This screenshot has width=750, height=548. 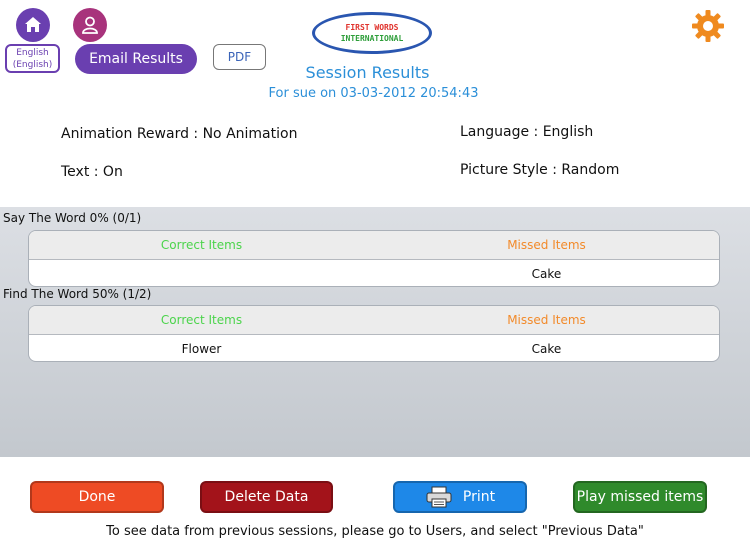 What do you see at coordinates (201, 349) in the screenshot?
I see `correct-item-cell: Flower` at bounding box center [201, 349].